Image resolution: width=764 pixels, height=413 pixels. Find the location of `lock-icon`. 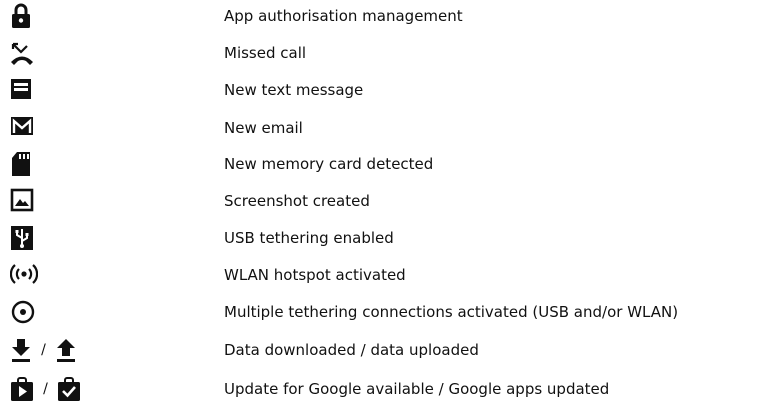

lock-icon is located at coordinates (21, 15).